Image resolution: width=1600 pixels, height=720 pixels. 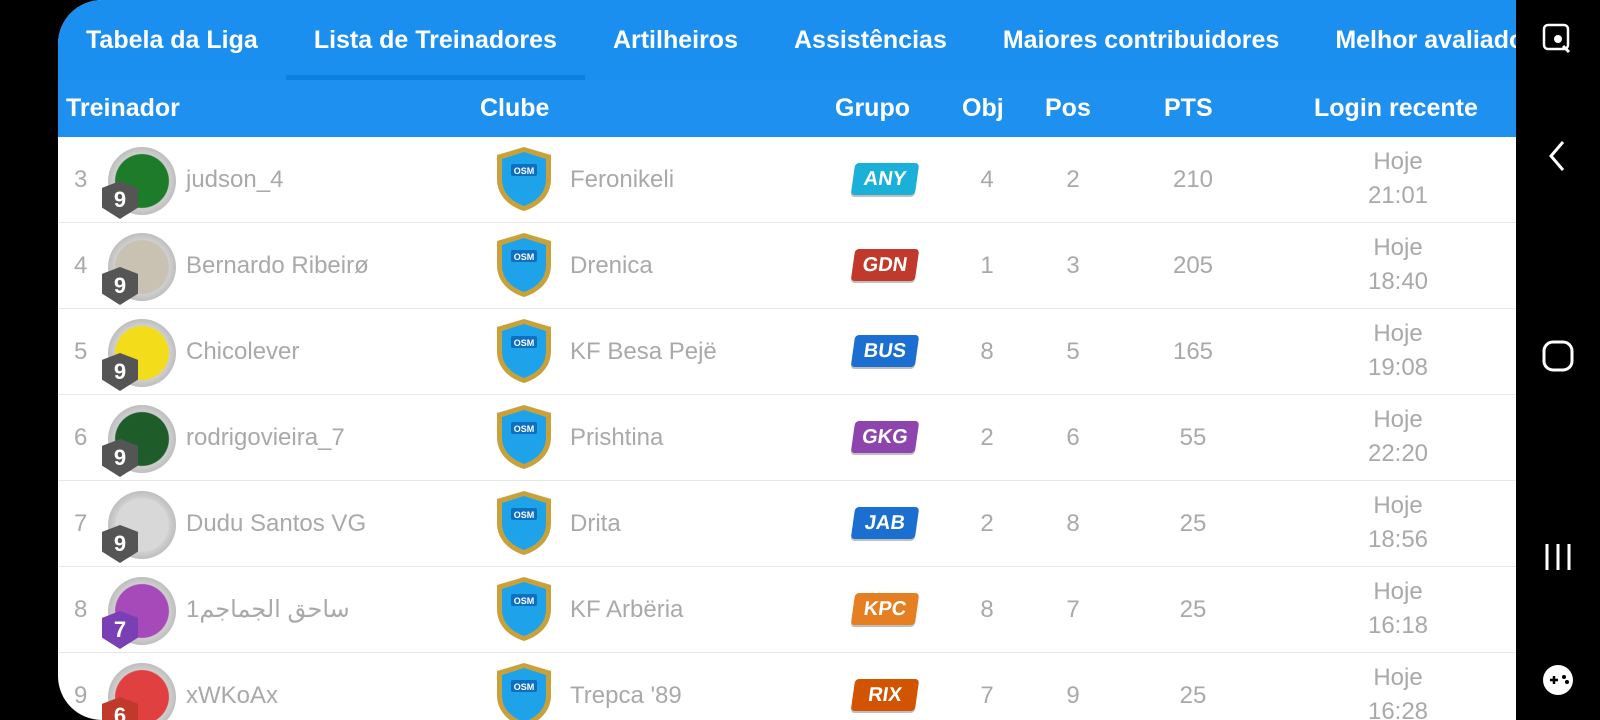 What do you see at coordinates (1073, 437) in the screenshot?
I see `position-value: 6` at bounding box center [1073, 437].